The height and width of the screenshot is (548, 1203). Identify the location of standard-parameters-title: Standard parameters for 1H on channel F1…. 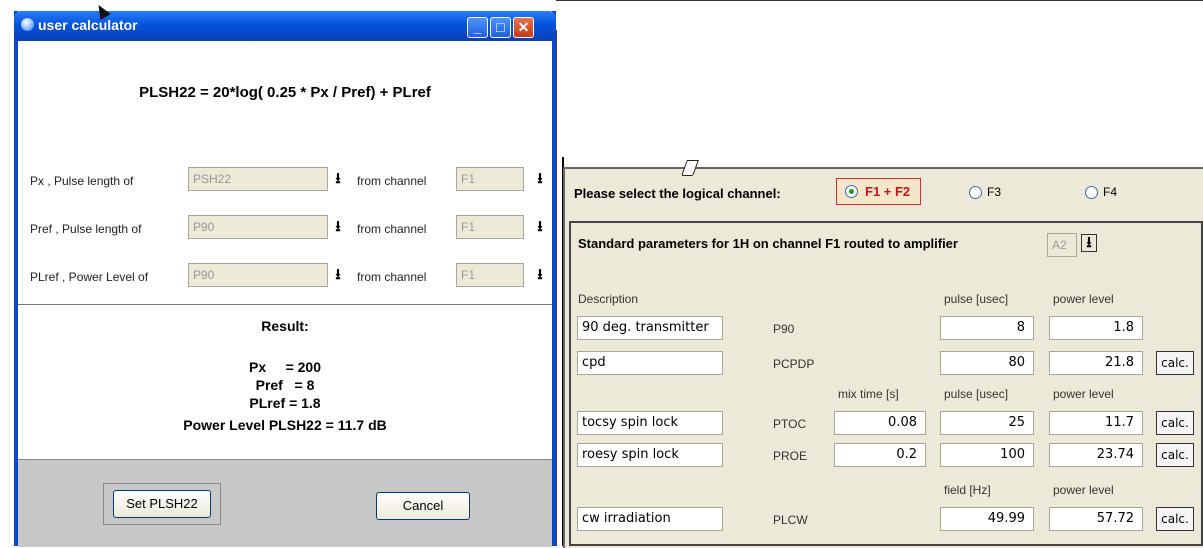
(768, 243).